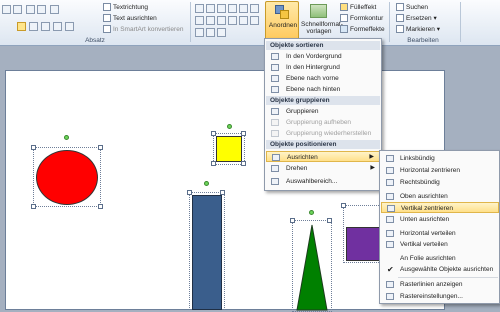 This screenshot has width=500, height=312. What do you see at coordinates (344, 7) in the screenshot?
I see `fill-icon` at bounding box center [344, 7].